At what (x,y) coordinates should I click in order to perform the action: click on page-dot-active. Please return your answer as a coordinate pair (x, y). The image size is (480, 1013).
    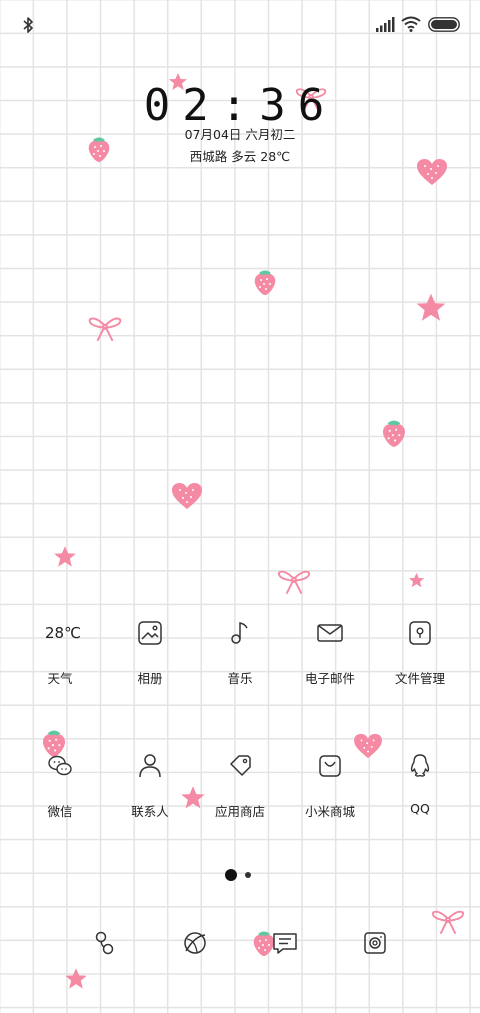
    Looking at the image, I should click on (231, 875).